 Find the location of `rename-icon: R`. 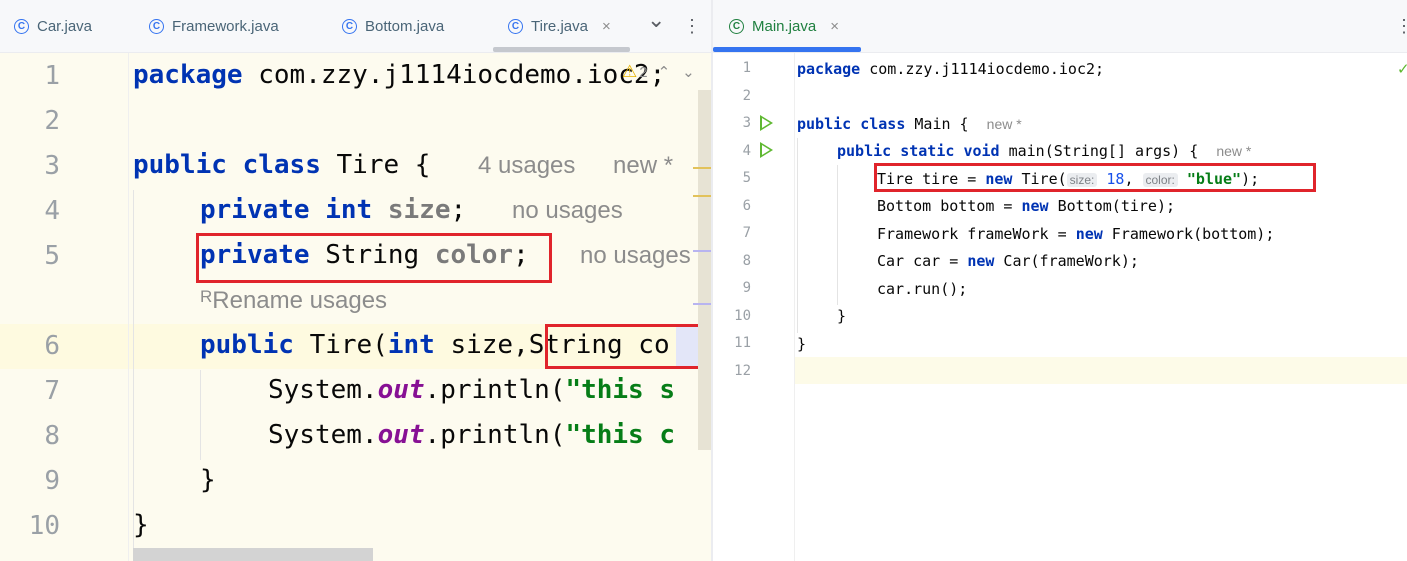

rename-icon: R is located at coordinates (206, 296).